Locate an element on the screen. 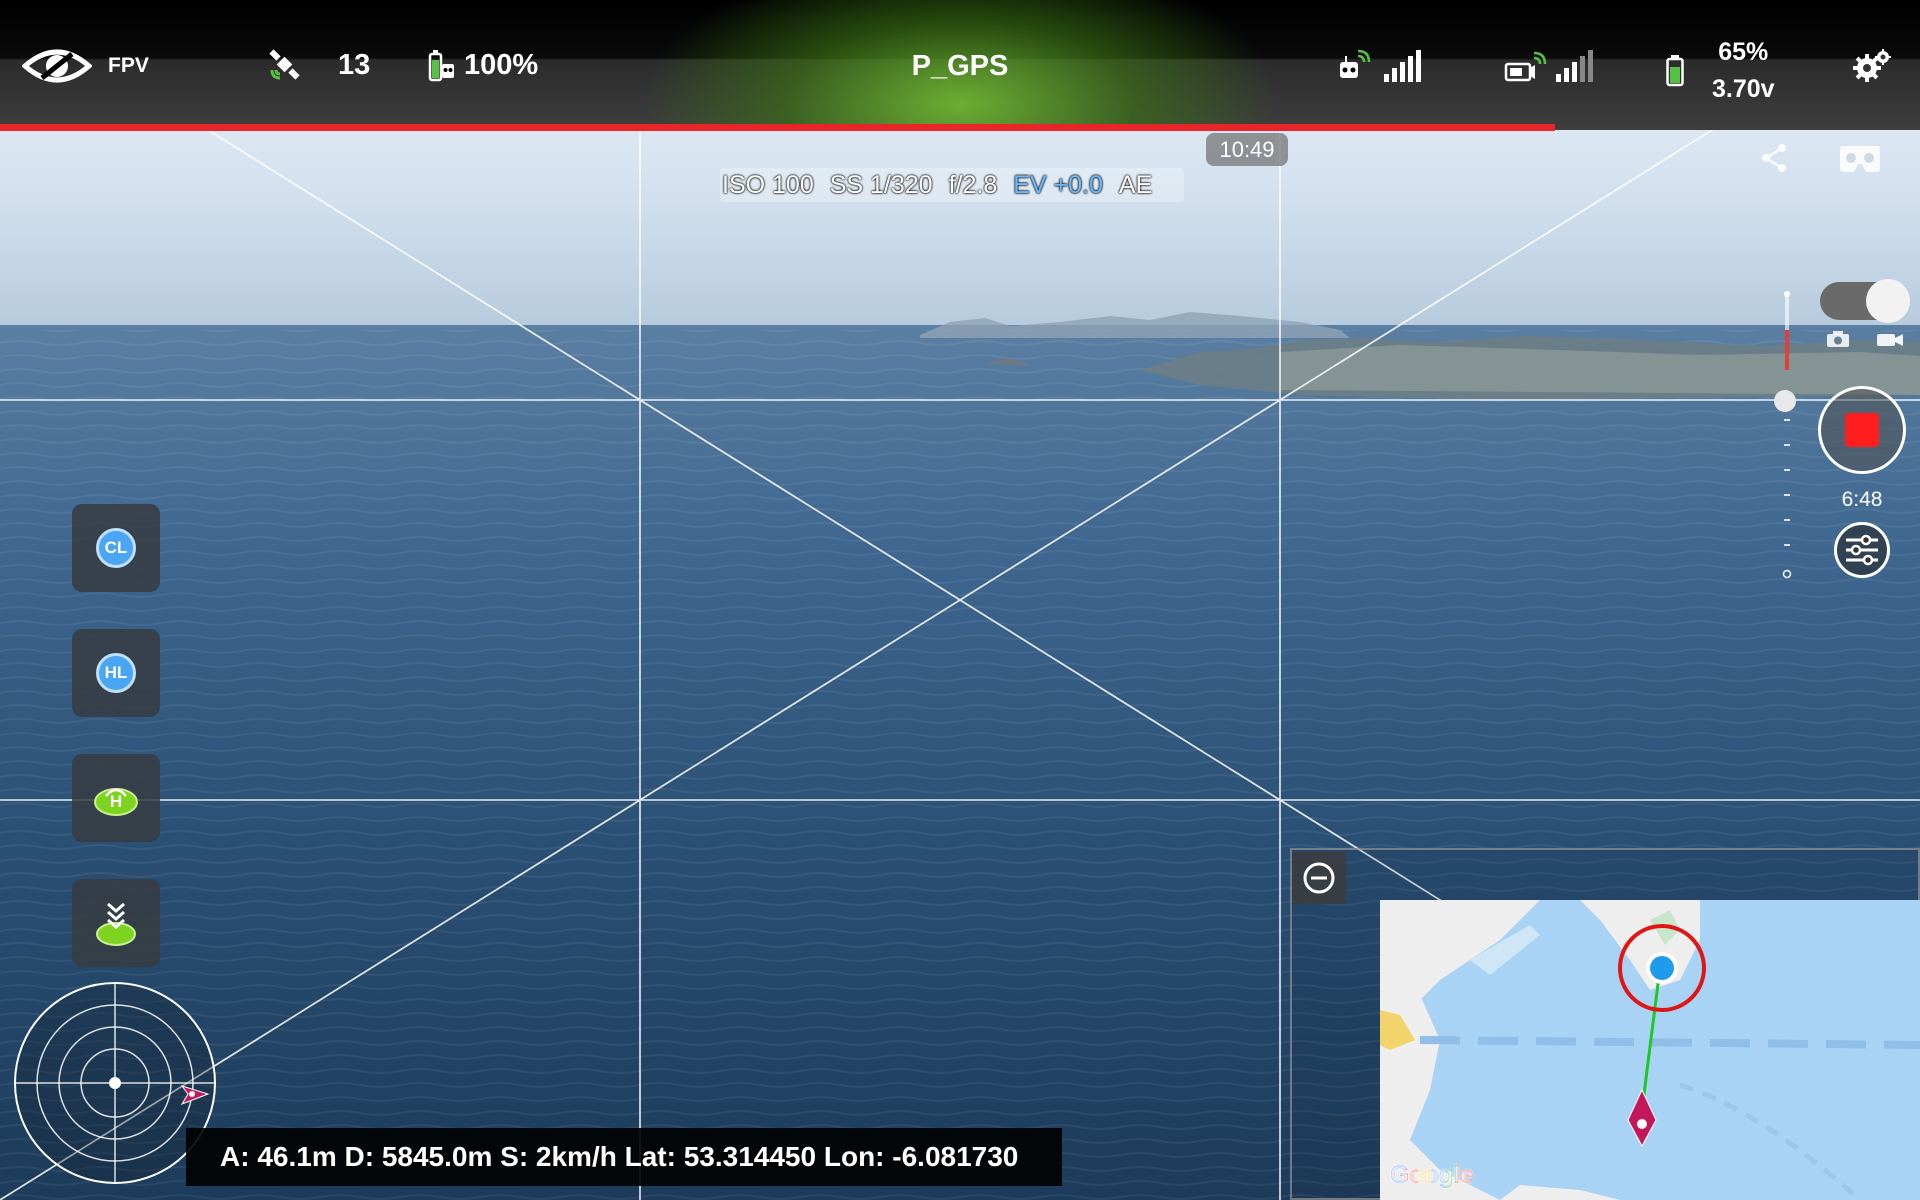  course-lock-button: CL is located at coordinates (116, 548).